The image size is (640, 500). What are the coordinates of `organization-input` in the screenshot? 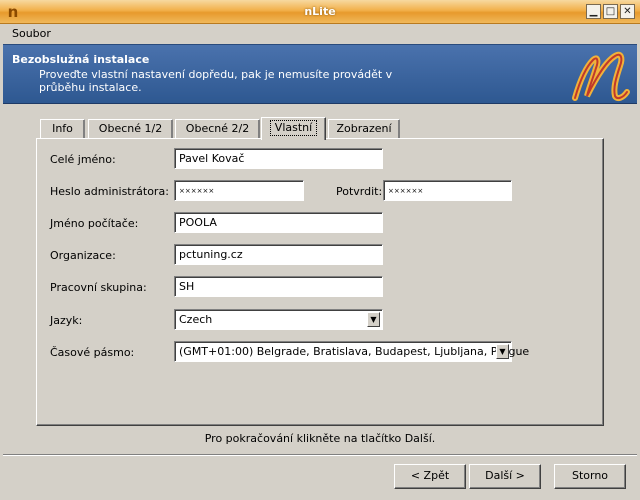 It's located at (278, 254).